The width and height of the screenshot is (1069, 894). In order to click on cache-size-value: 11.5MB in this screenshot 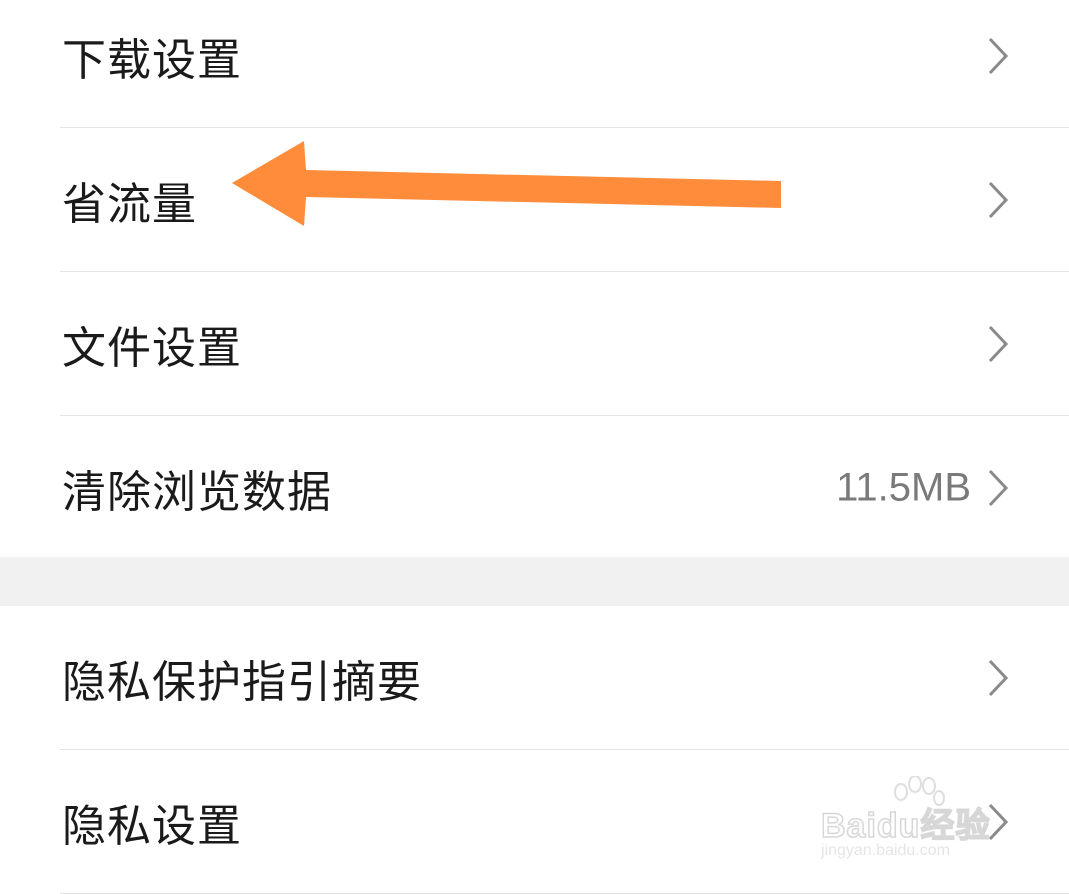, I will do `click(903, 487)`.